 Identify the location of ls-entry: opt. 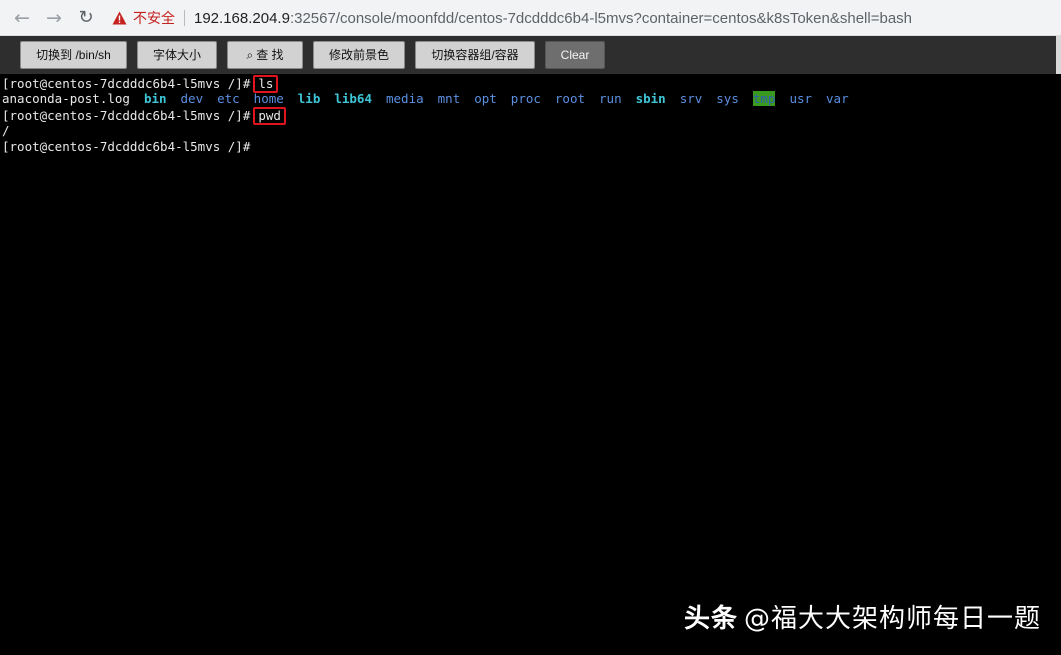
(485, 98).